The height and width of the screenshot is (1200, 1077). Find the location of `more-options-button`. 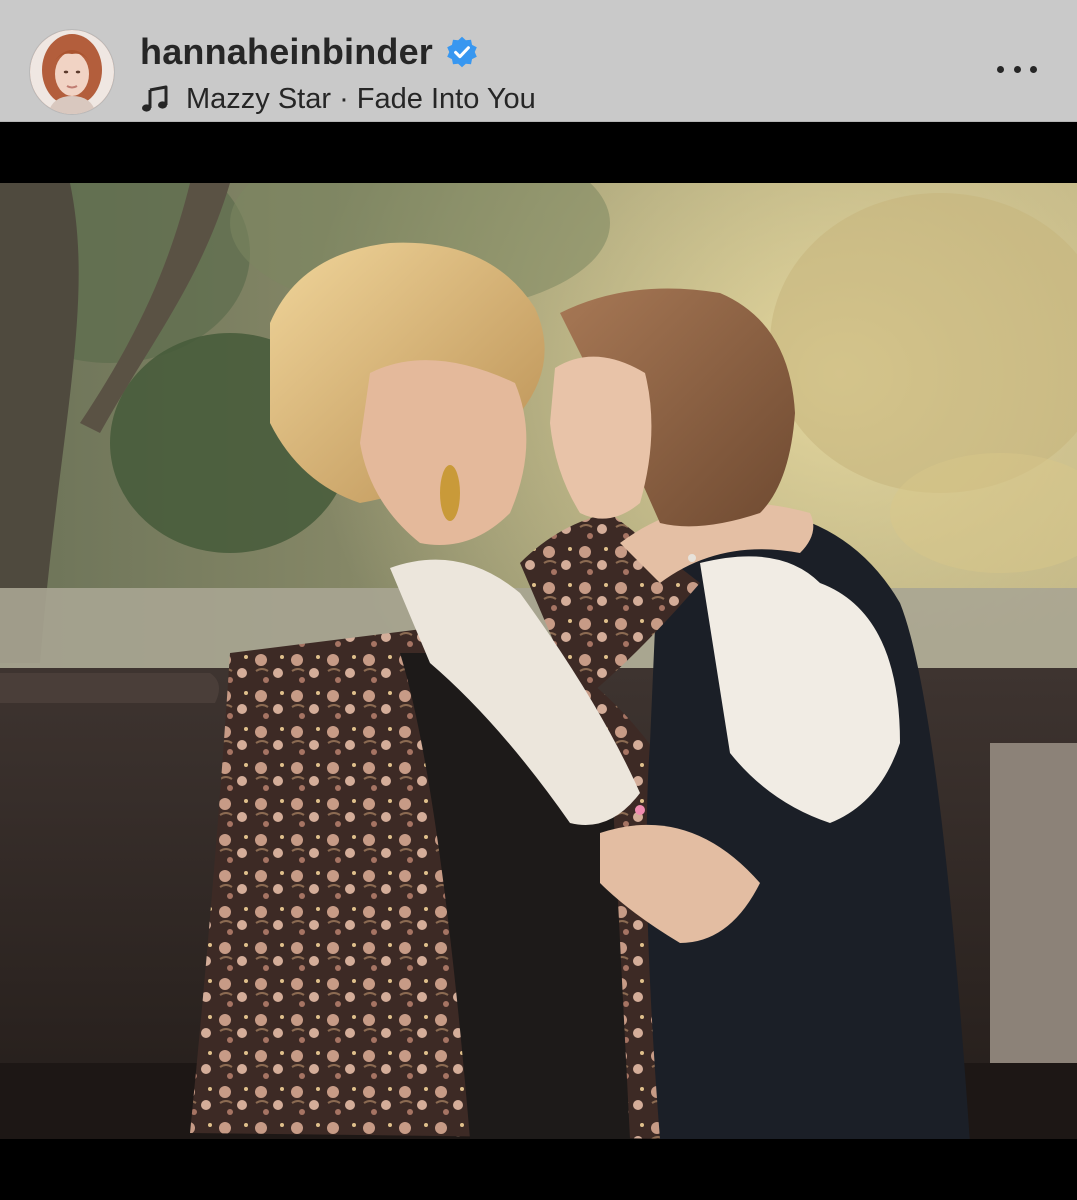

more-options-button is located at coordinates (1017, 69).